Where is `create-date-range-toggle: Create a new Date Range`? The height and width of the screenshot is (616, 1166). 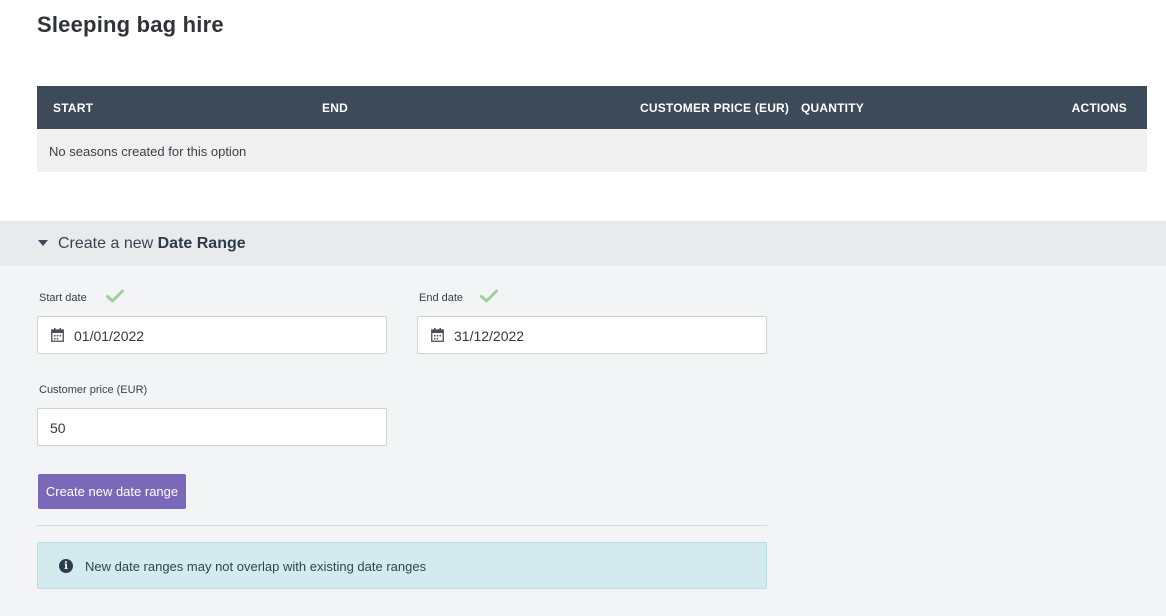
create-date-range-toggle: Create a new Date Range is located at coordinates (583, 243).